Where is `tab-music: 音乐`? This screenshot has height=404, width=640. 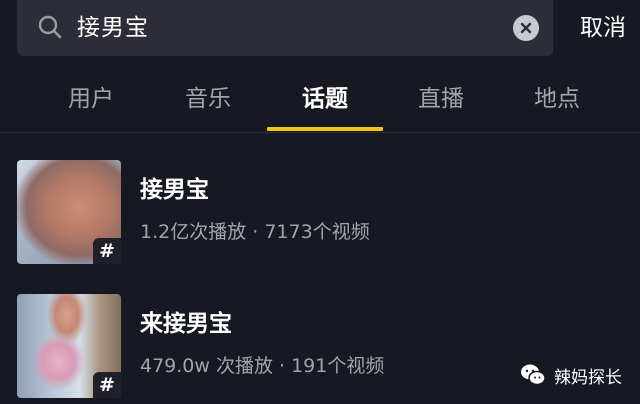 tab-music: 音乐 is located at coordinates (208, 99).